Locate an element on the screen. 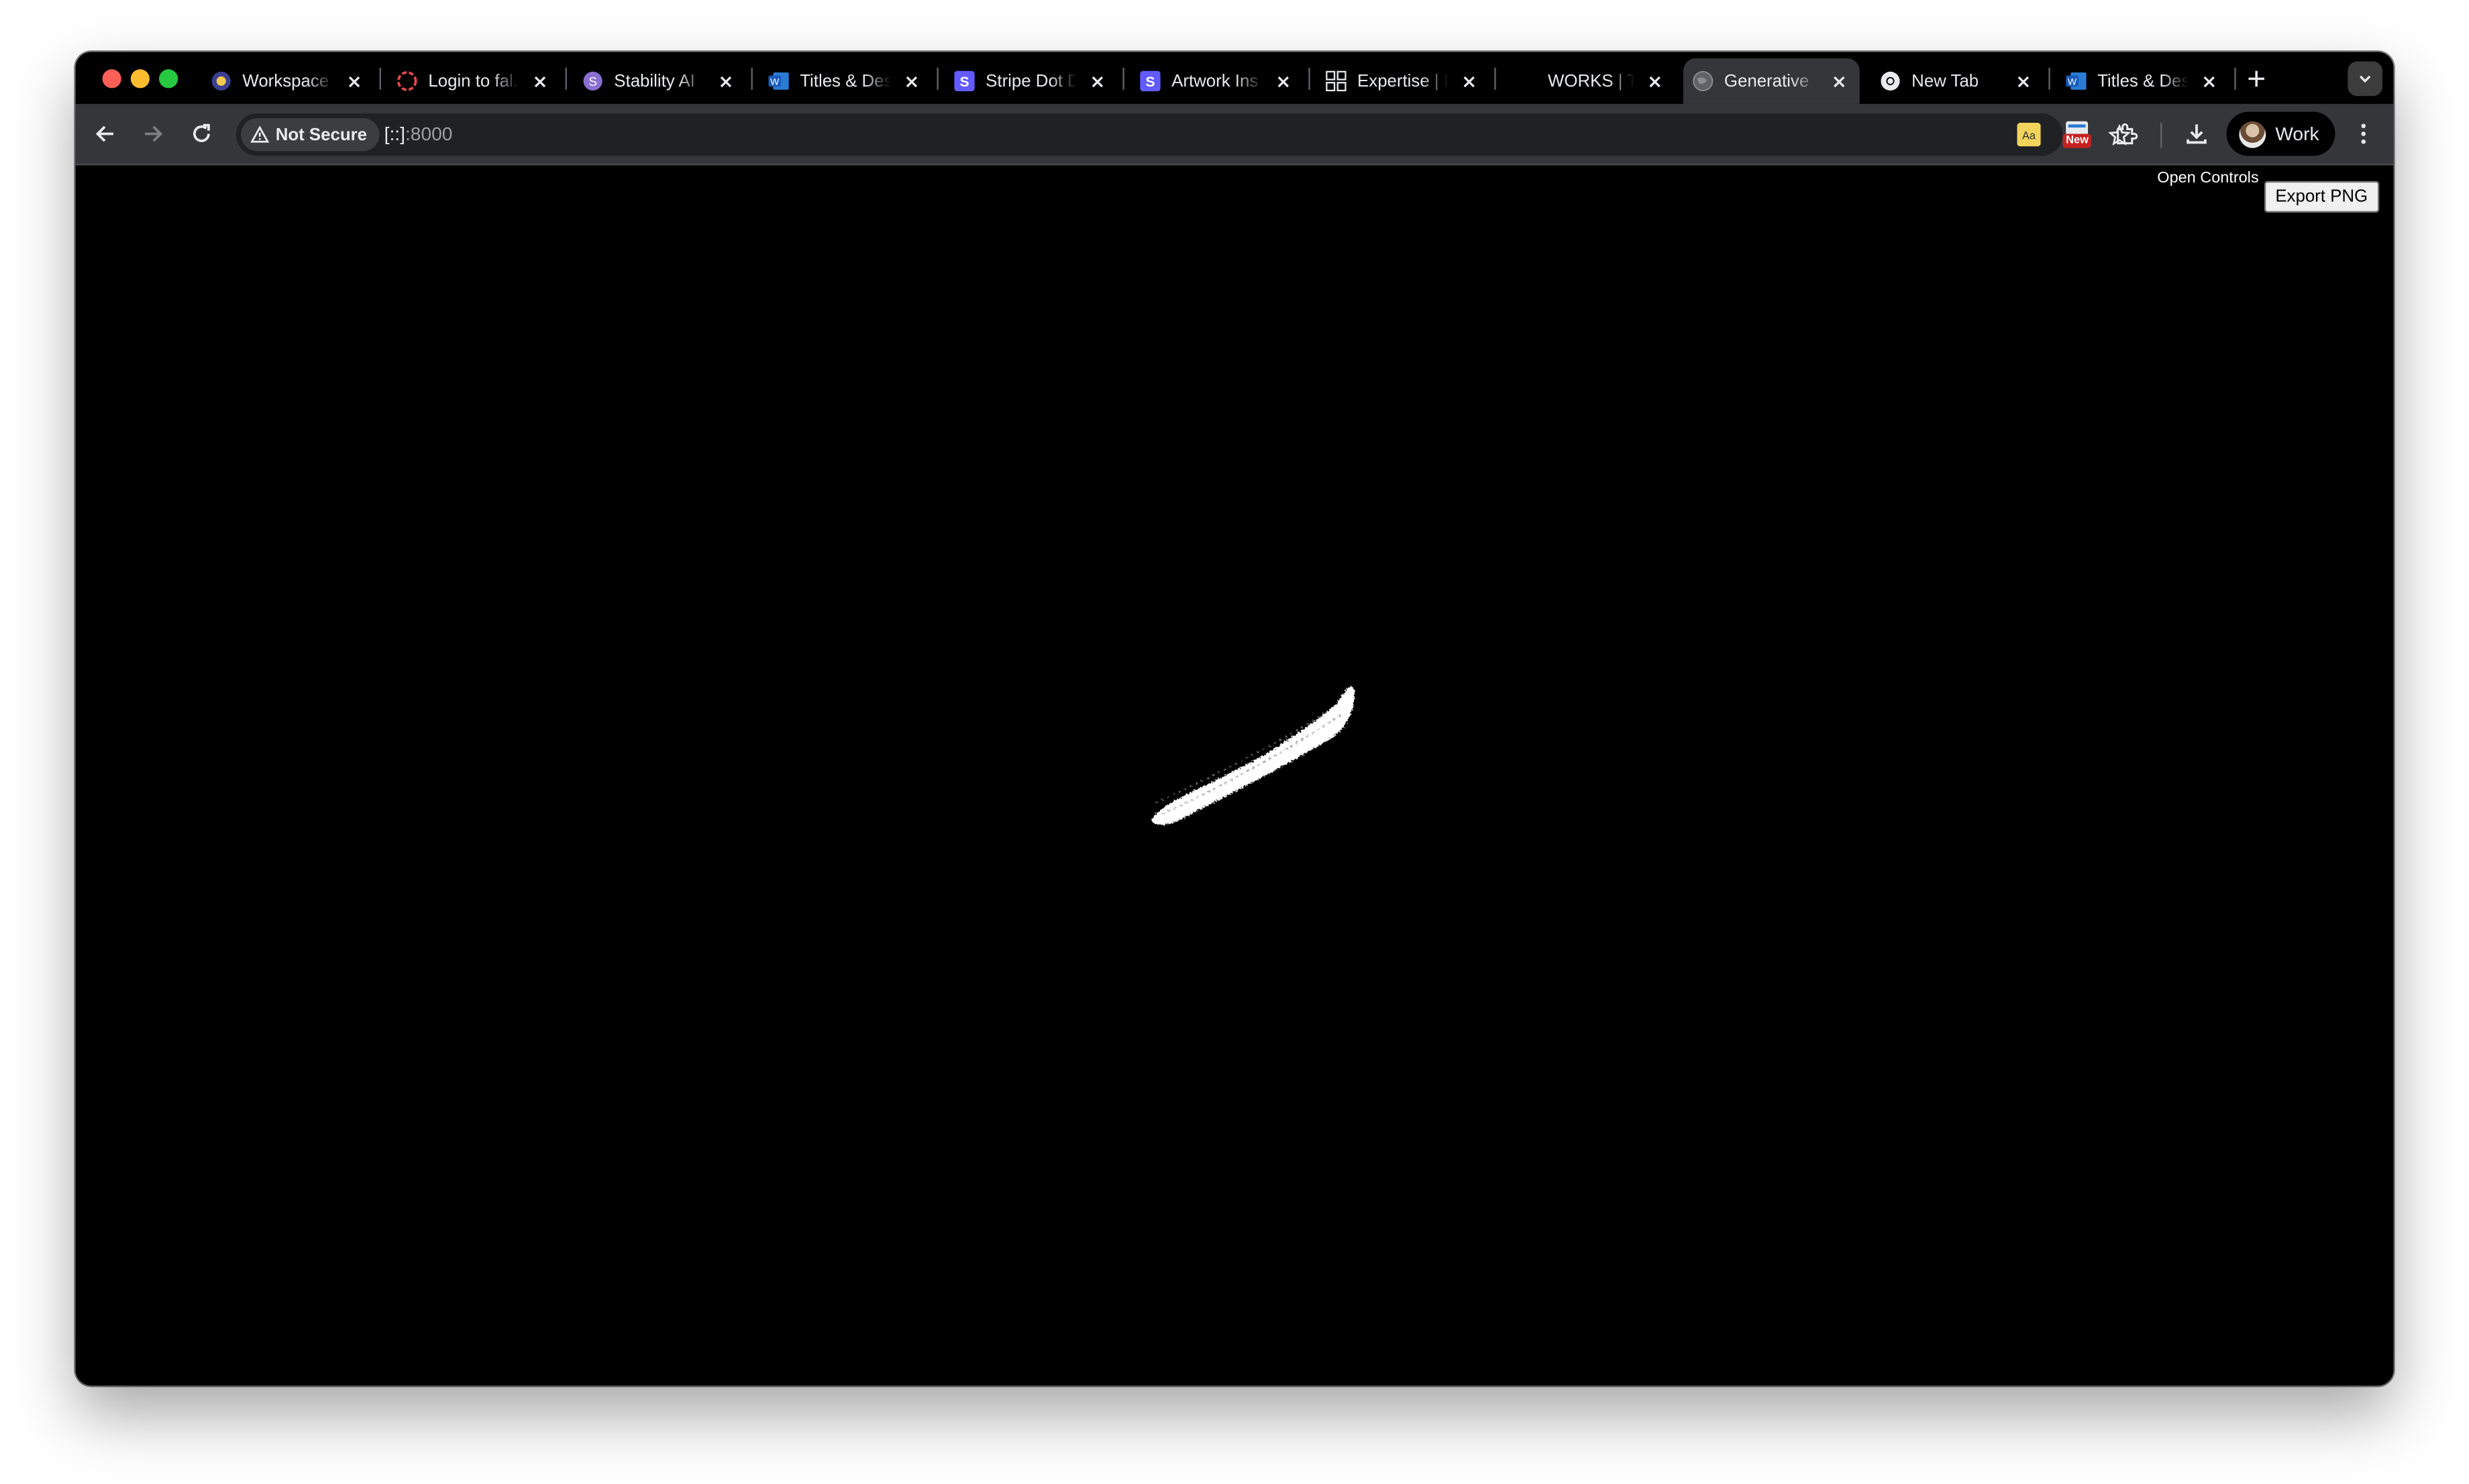 This screenshot has height=1484, width=2469. profile-name: Work is located at coordinates (2297, 134).